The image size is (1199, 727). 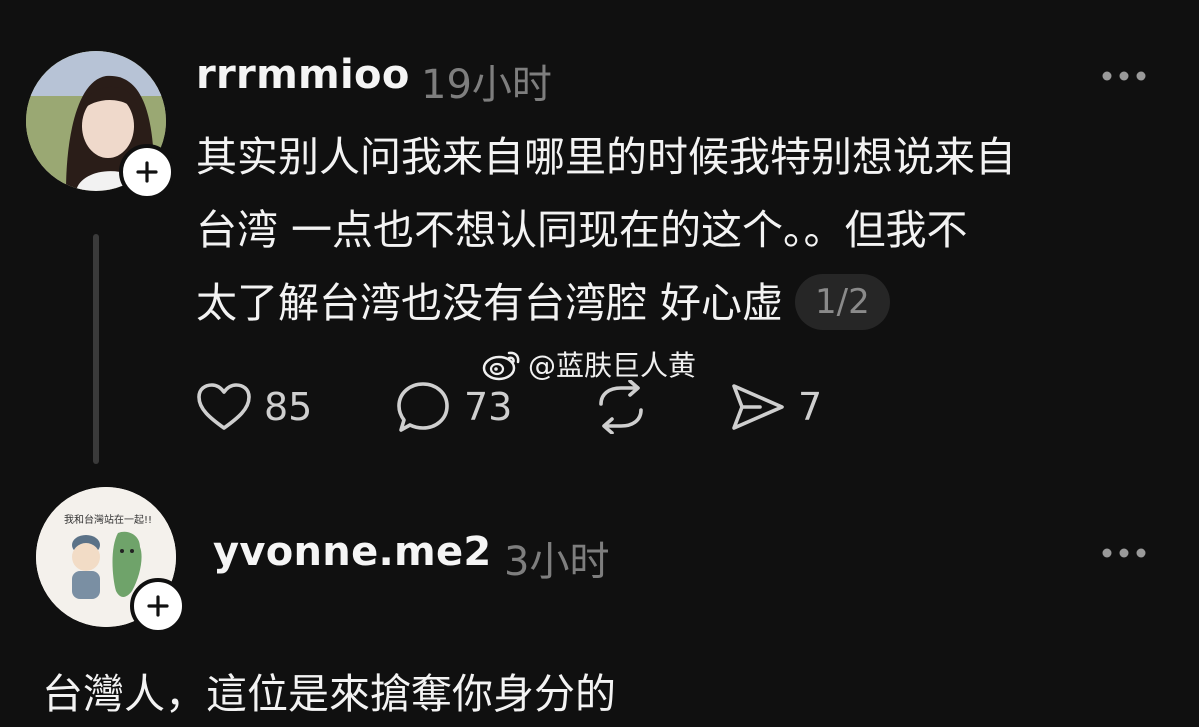 I want to click on post-body-line: 太了解台湾也没有台湾腔 好心虚 1/2, so click(x=686, y=303).